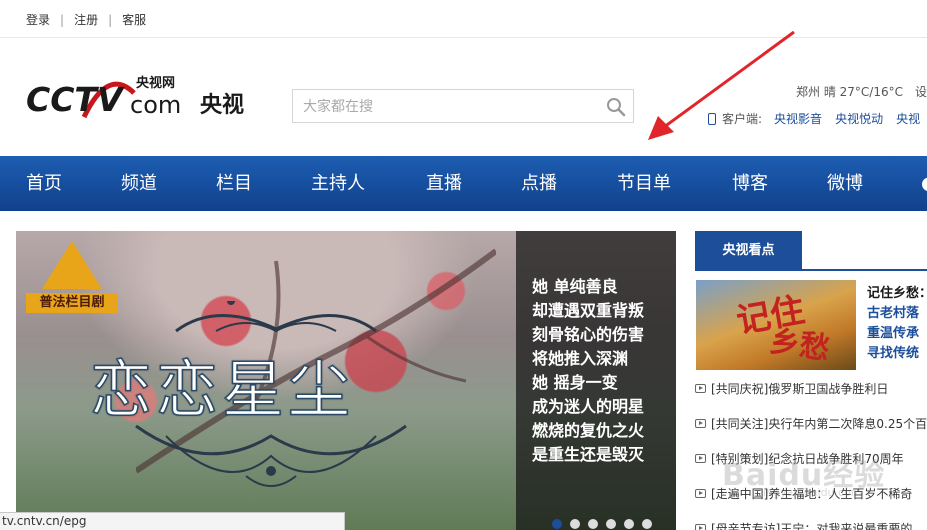  Describe the element at coordinates (72, 303) in the screenshot. I see `badge-text: 普法栏目剧` at that location.